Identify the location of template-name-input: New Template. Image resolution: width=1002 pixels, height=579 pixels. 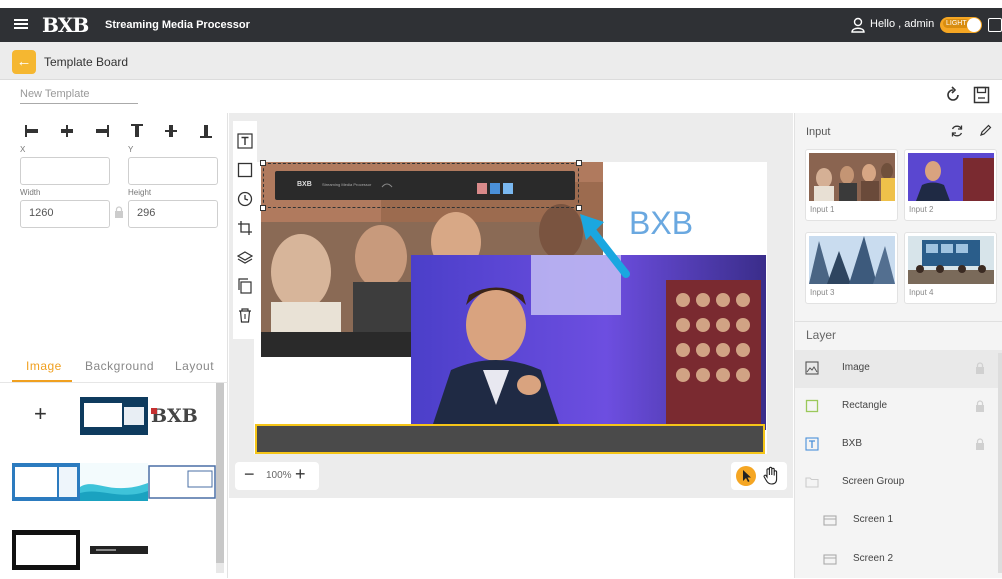
(79, 96).